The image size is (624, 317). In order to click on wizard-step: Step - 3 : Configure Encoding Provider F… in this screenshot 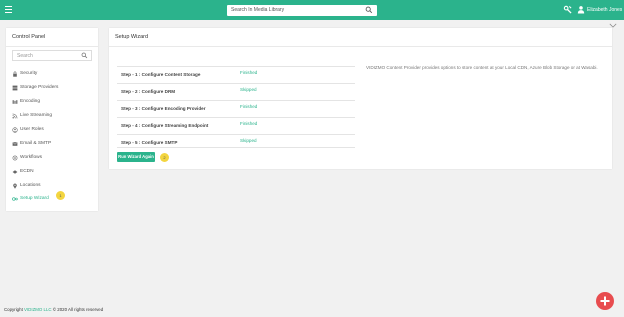, I will do `click(236, 109)`.